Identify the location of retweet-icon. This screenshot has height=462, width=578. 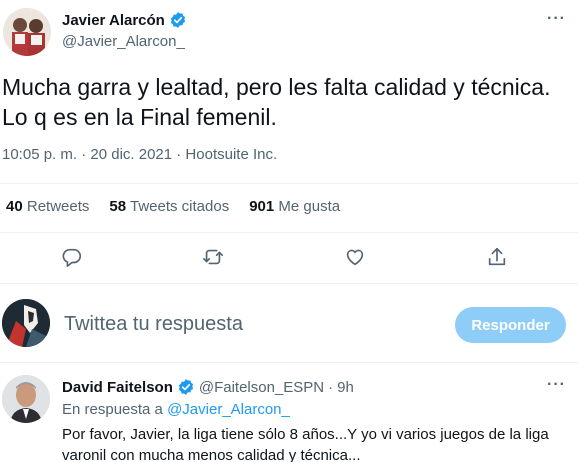
(214, 258).